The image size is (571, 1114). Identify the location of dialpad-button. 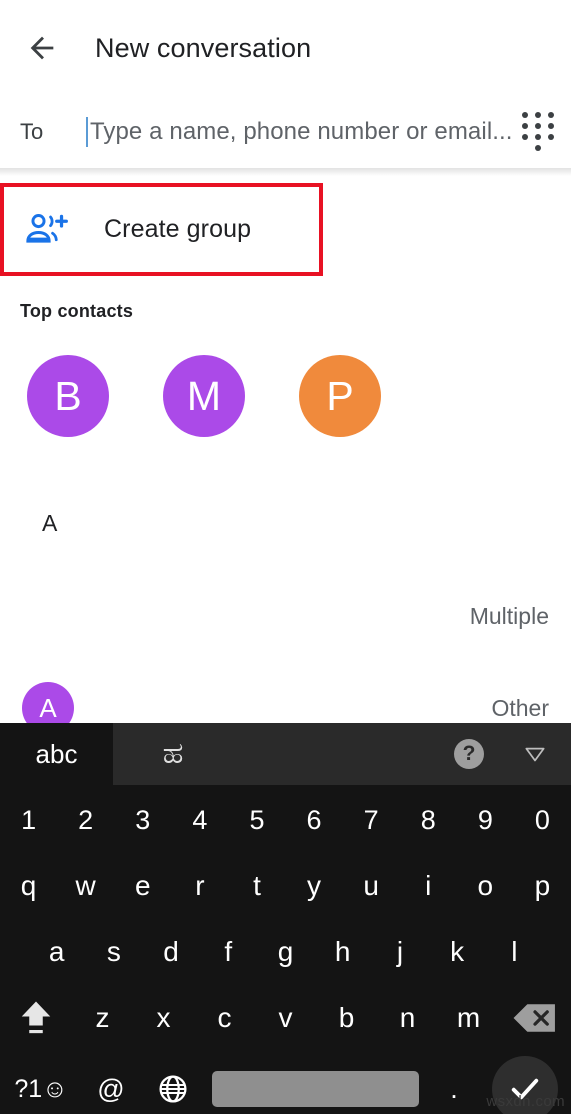
(539, 132).